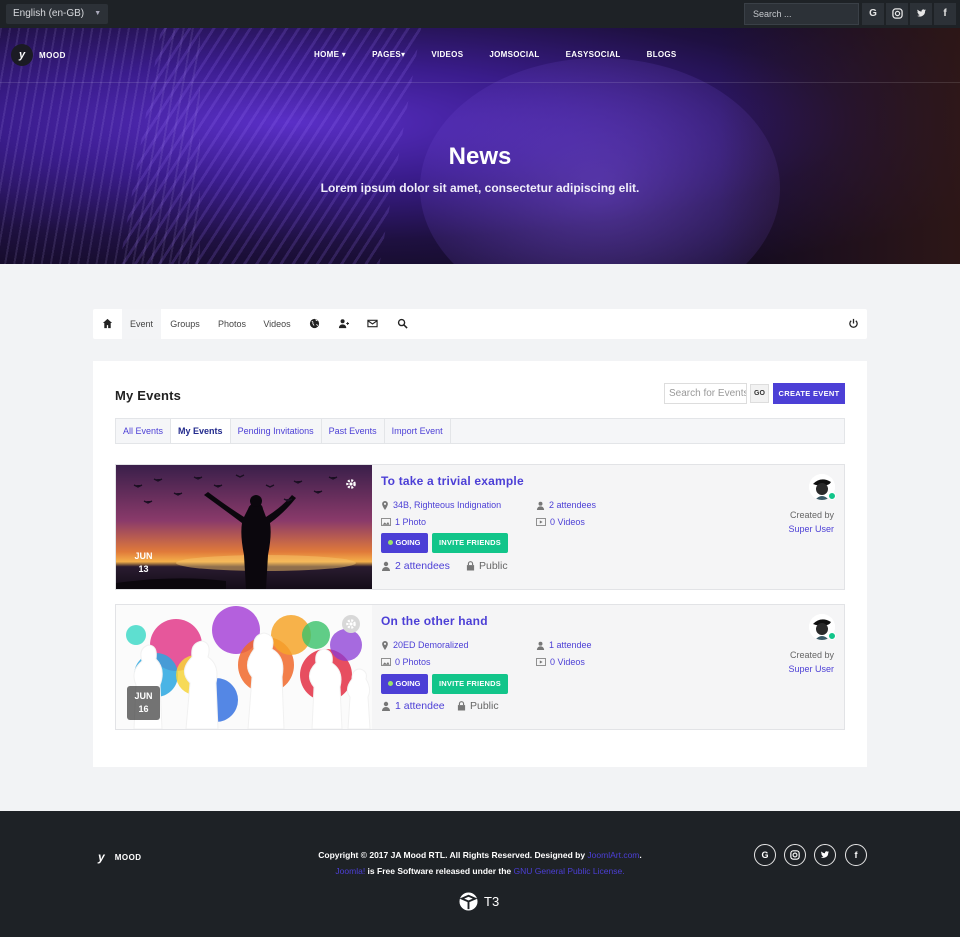  What do you see at coordinates (403, 522) in the screenshot?
I see `event-photos: 1 Photo` at bounding box center [403, 522].